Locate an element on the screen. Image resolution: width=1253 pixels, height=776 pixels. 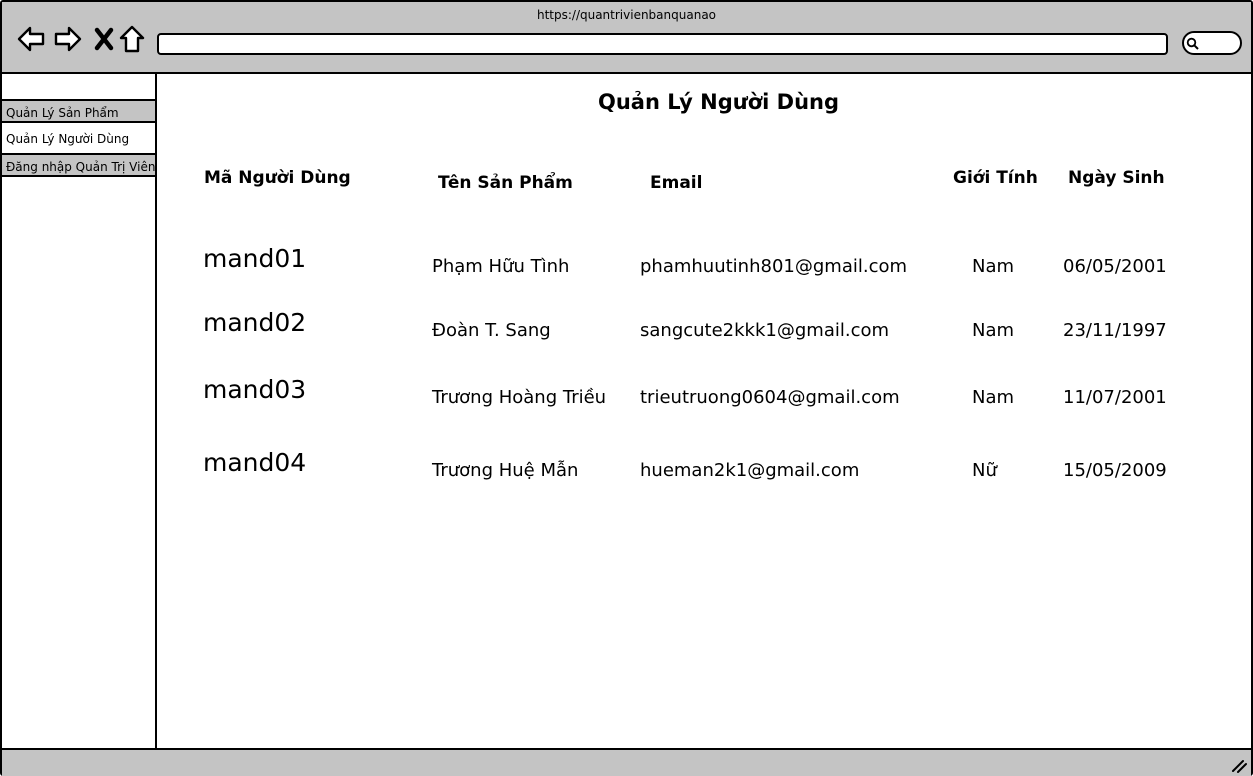
column-header-gioi-tinh: Giới Tính is located at coordinates (995, 178).